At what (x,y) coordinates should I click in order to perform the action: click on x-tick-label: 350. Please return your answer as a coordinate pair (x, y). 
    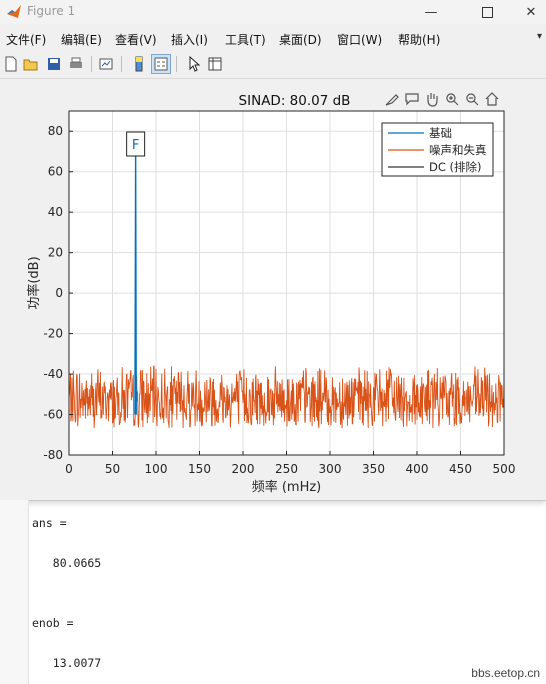
    Looking at the image, I should click on (373, 469).